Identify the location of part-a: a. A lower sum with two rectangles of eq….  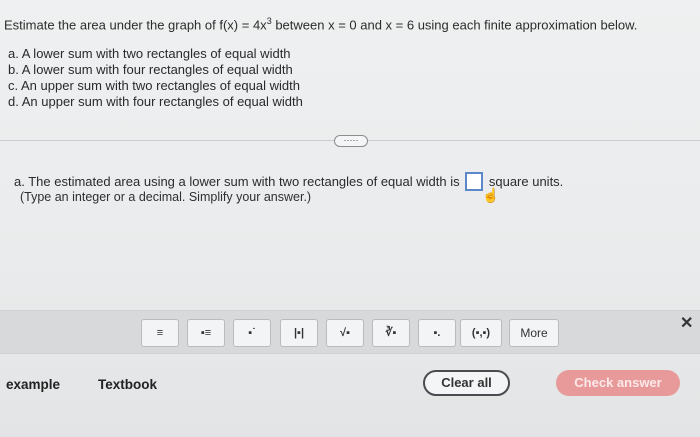
(149, 53).